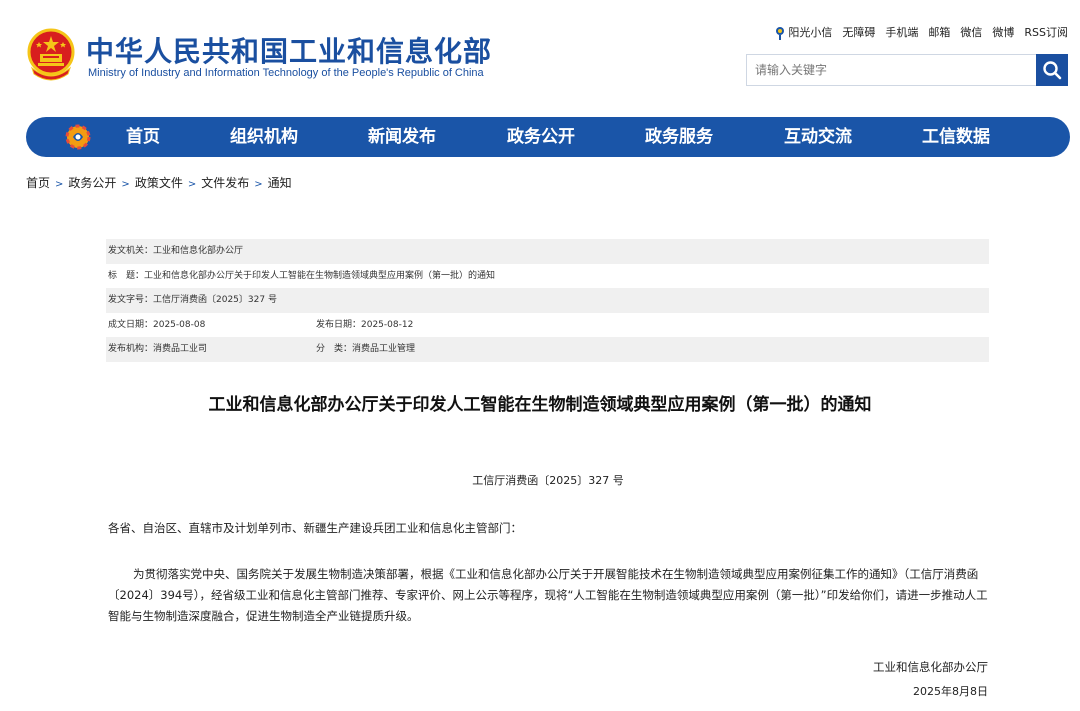 The width and height of the screenshot is (1080, 711). I want to click on main-nav: 首页 组织机构 新闻发布 政务公开 政务服务 互动交流 工信数据, so click(548, 137).